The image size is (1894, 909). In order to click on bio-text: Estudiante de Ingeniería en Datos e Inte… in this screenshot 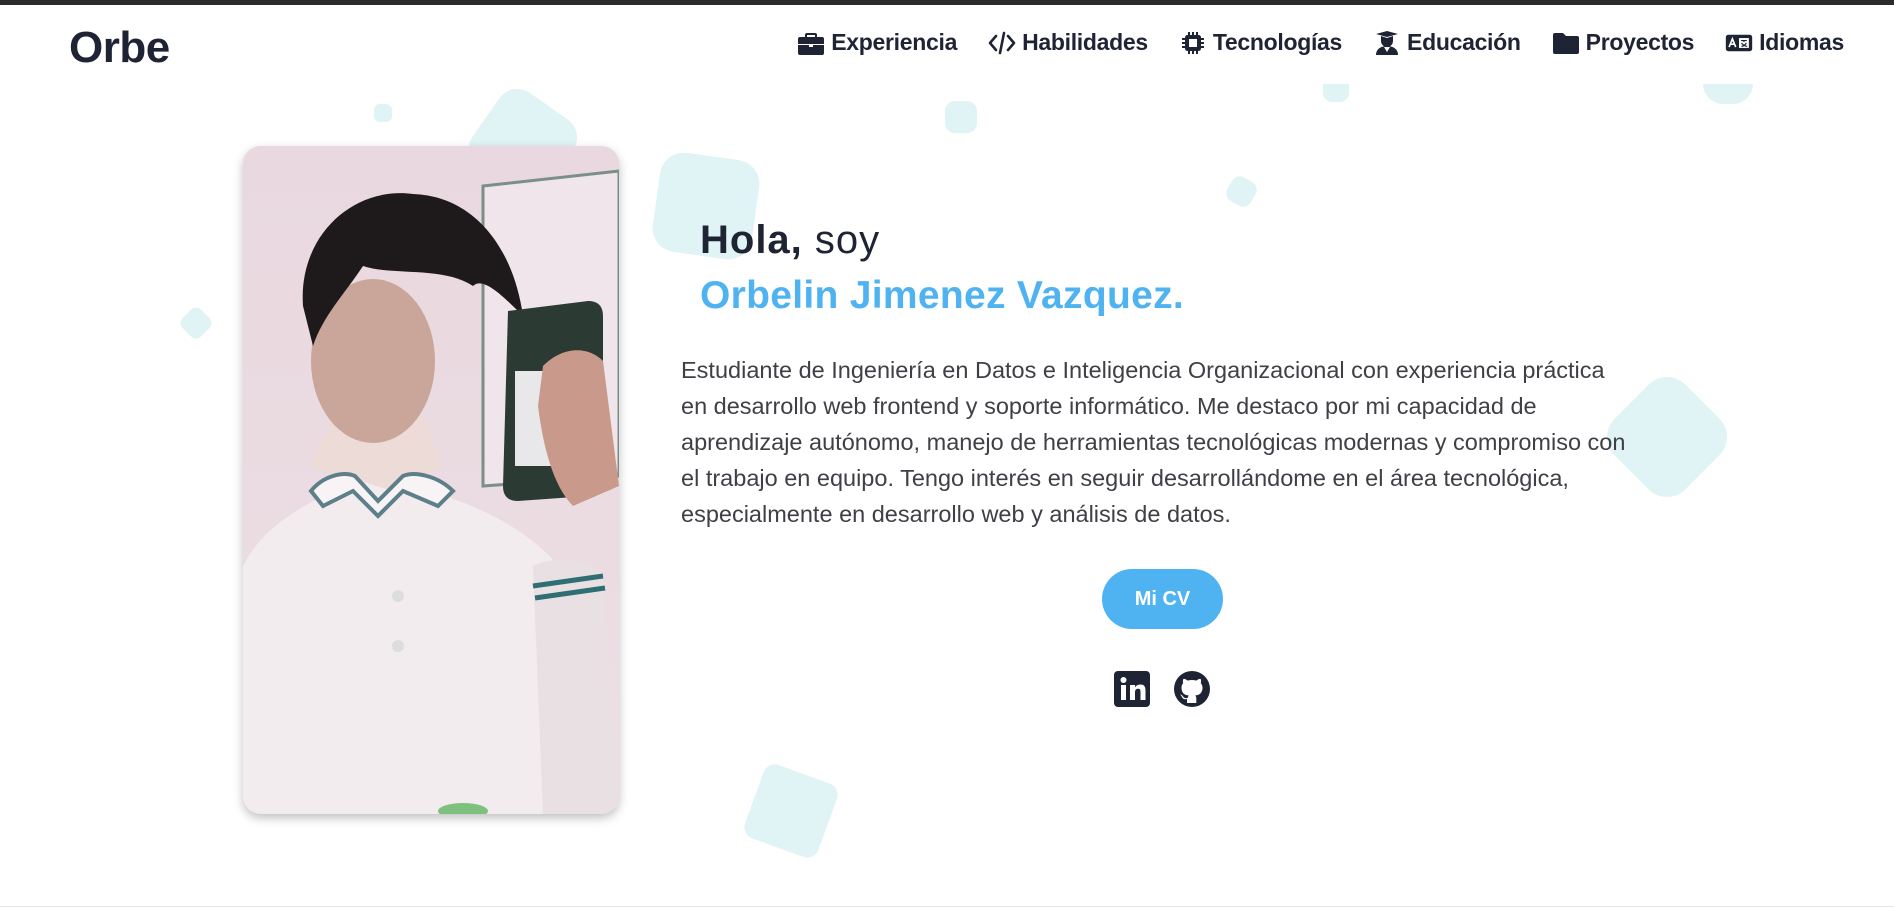, I will do `click(1153, 442)`.